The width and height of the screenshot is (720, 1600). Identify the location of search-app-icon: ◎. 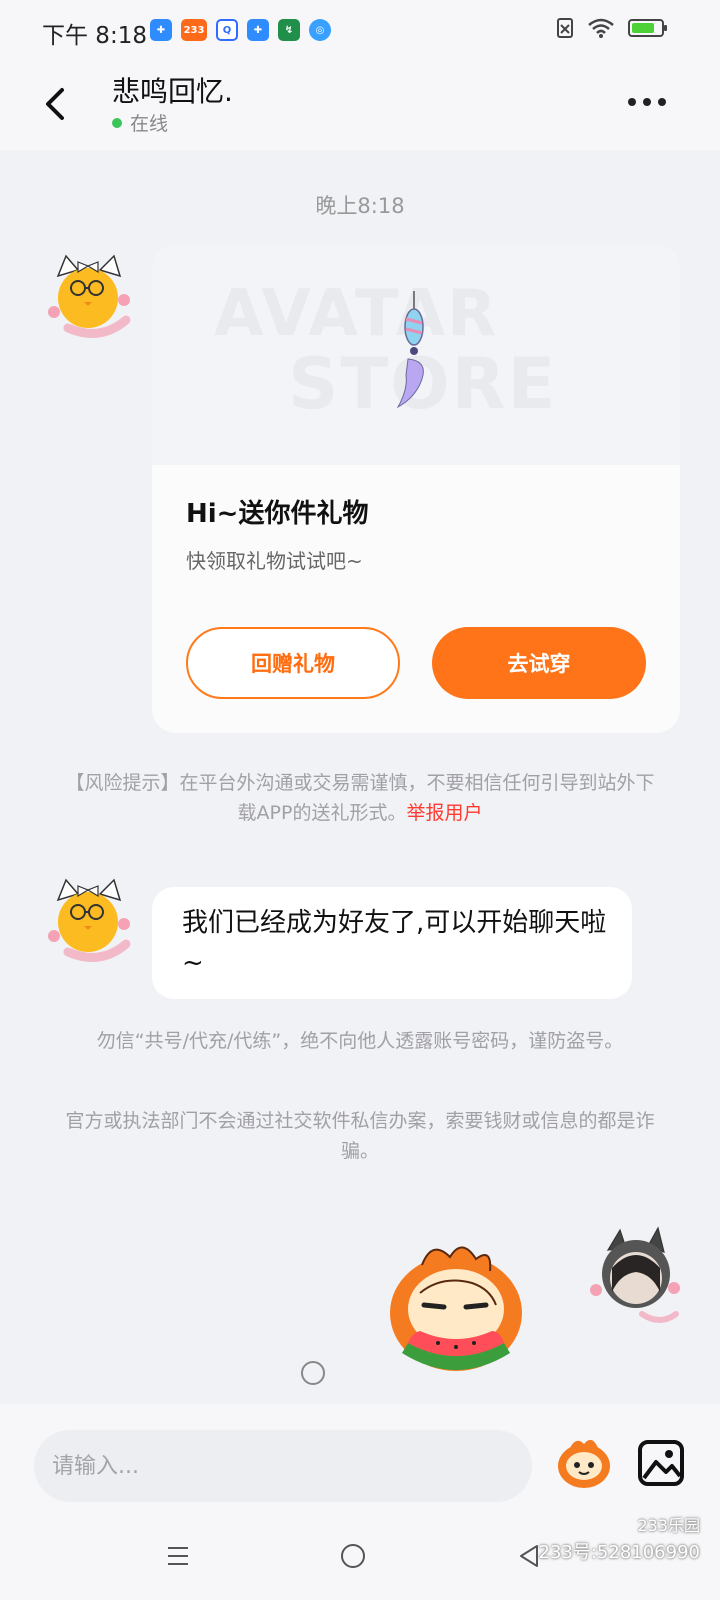
(320, 30).